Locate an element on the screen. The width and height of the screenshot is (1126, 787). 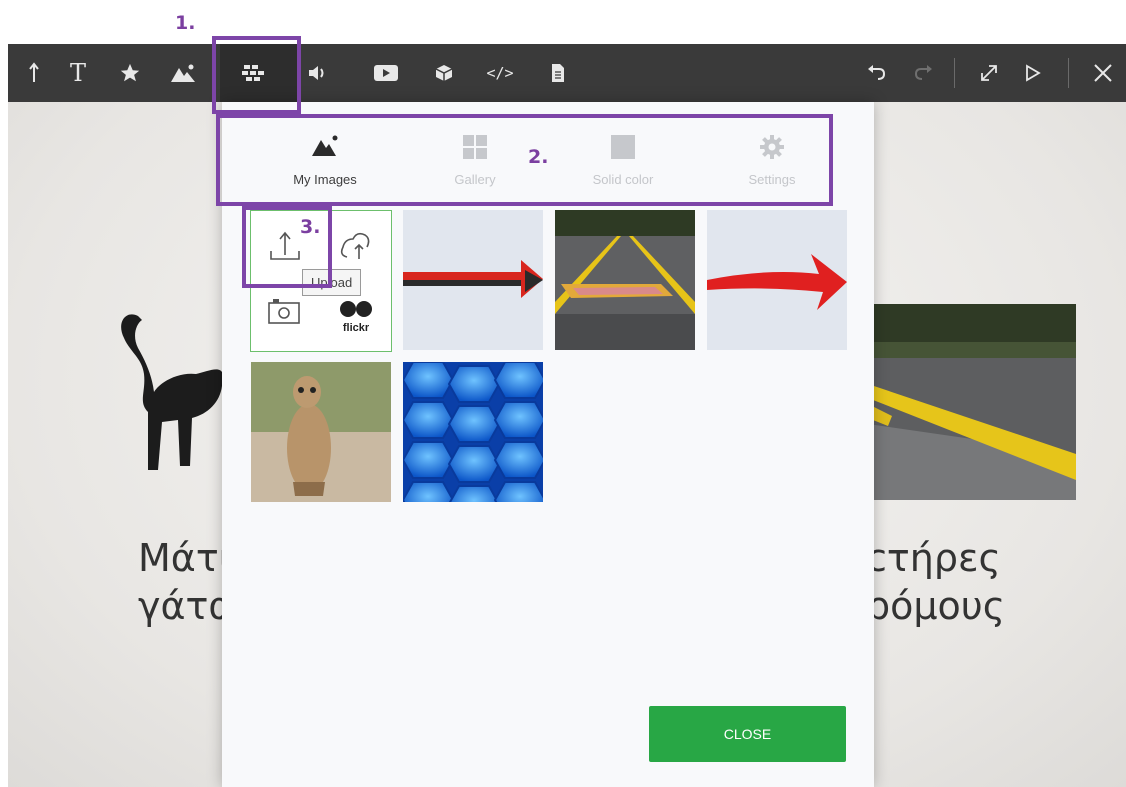
3d-object-icon is located at coordinates (444, 73).